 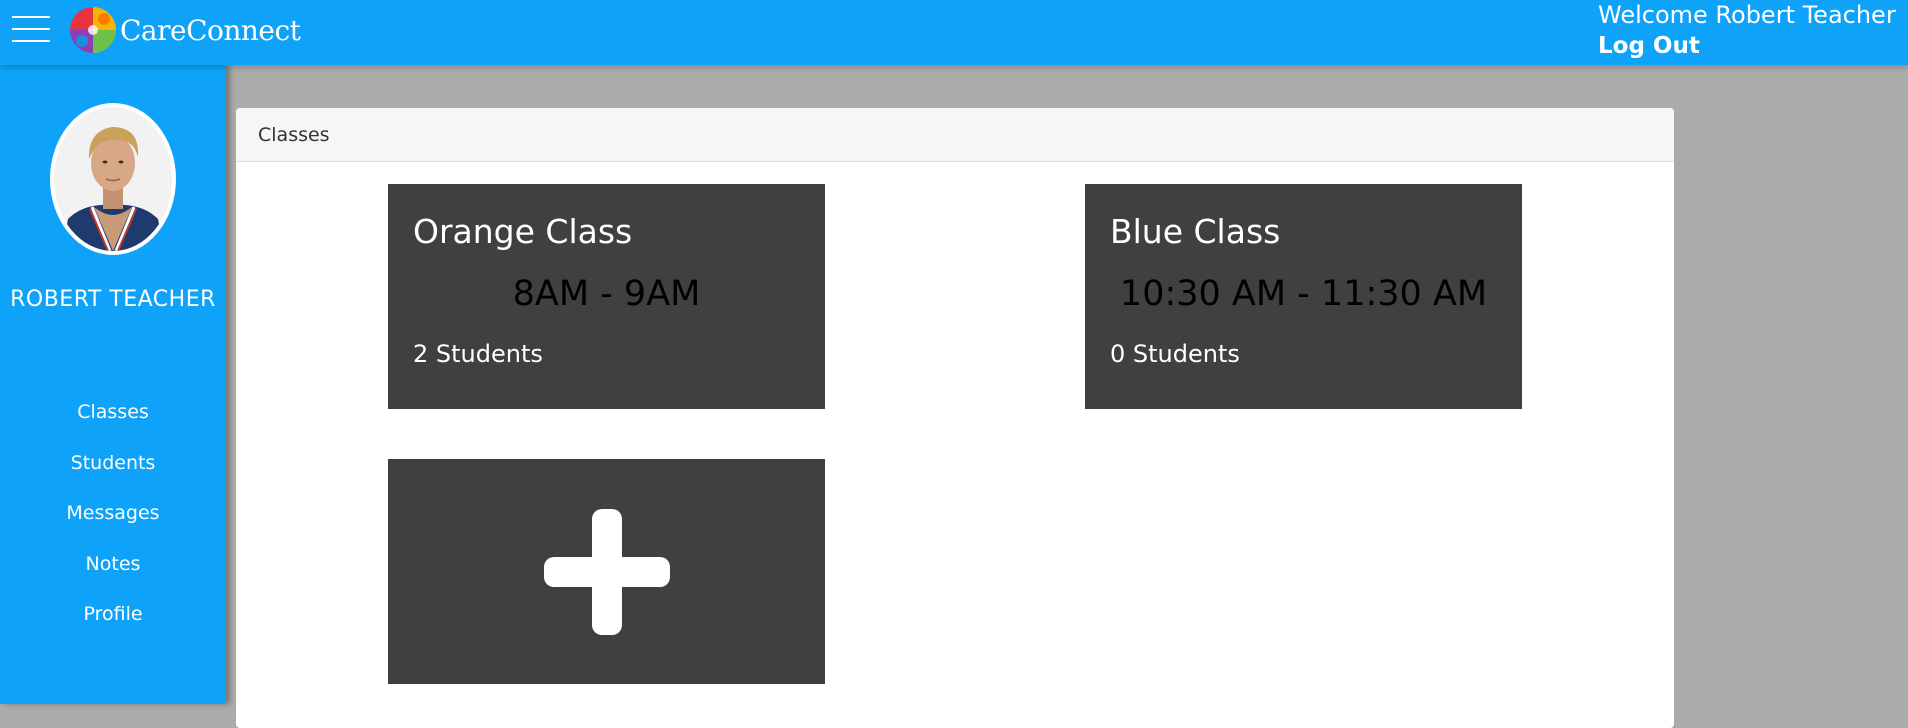 What do you see at coordinates (1649, 46) in the screenshot?
I see `logout-link: Log Out` at bounding box center [1649, 46].